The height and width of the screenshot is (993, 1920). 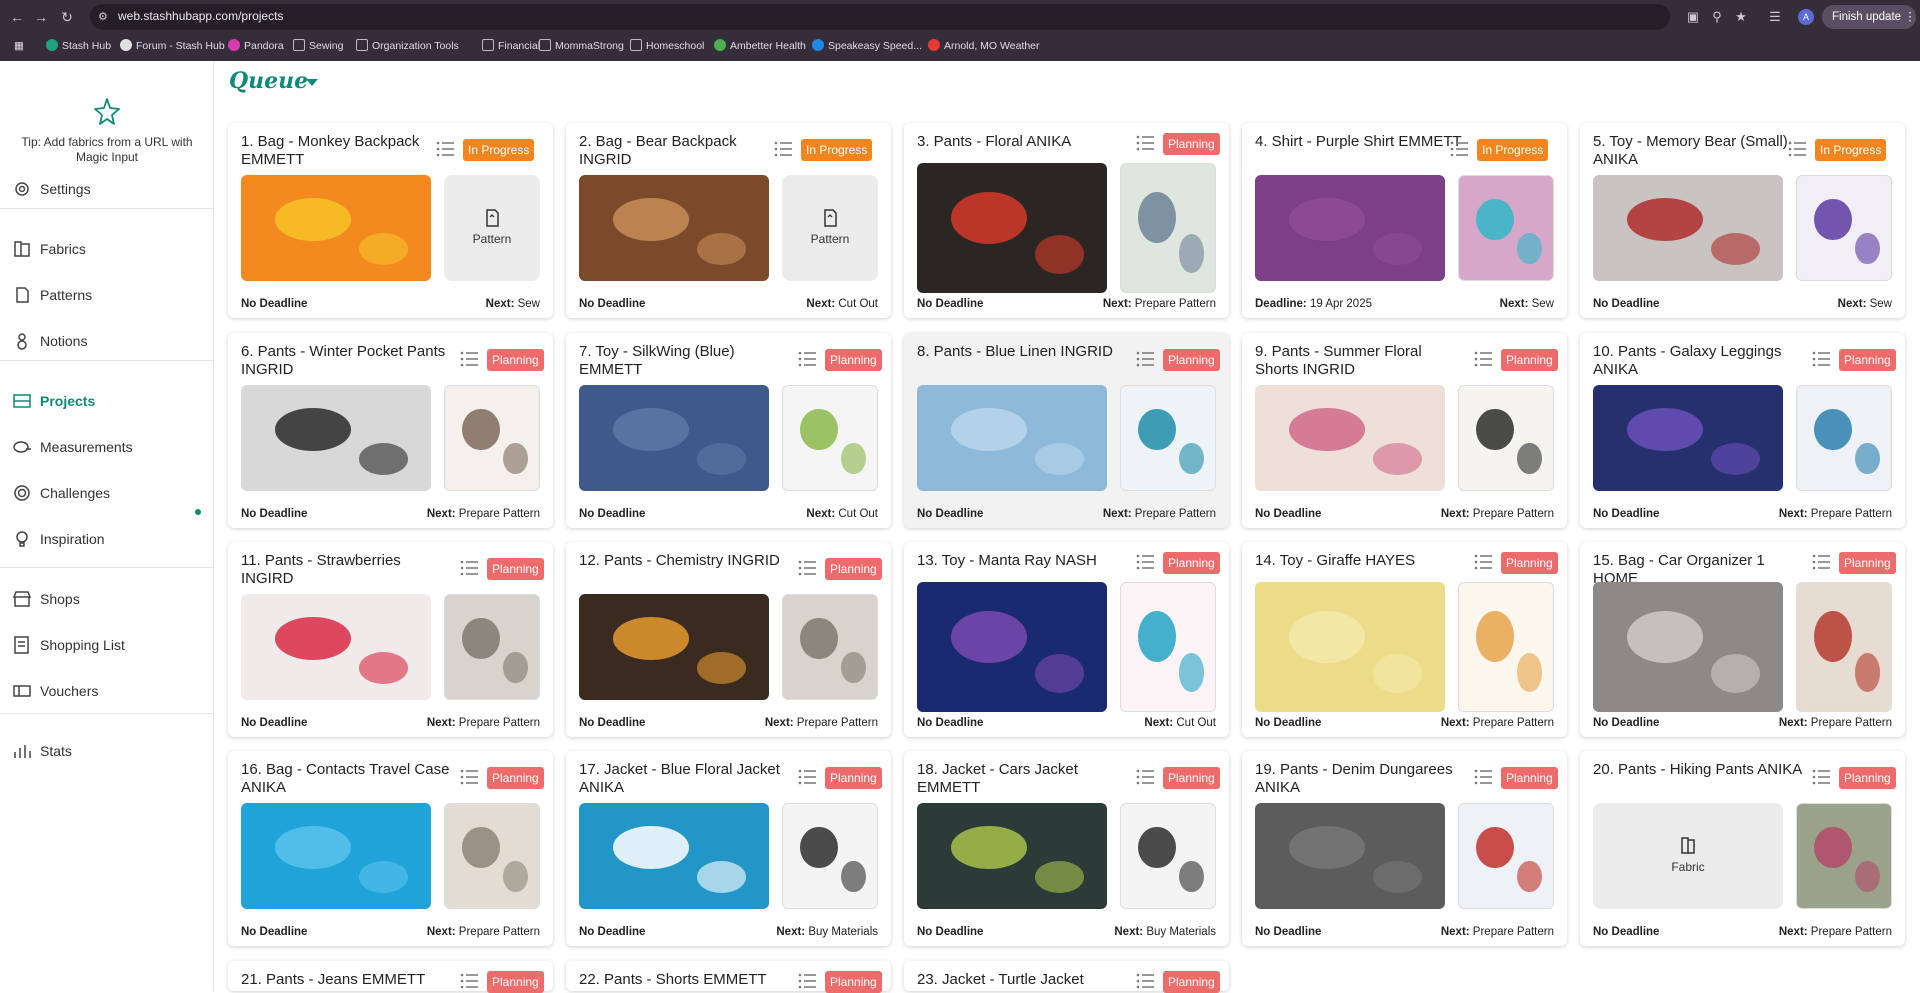 What do you see at coordinates (200, 16) in the screenshot?
I see `url-text: web.stashhubapp.com/projects` at bounding box center [200, 16].